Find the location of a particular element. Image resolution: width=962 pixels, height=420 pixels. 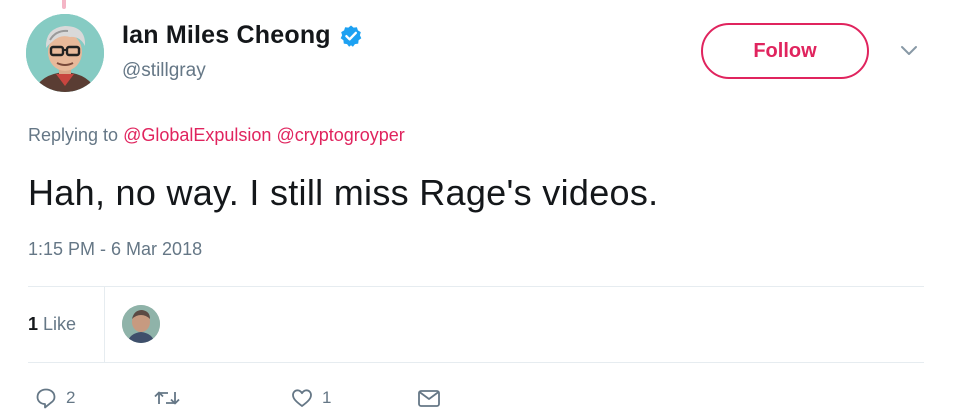

reply-context-prefix: Replying to is located at coordinates (73, 135).